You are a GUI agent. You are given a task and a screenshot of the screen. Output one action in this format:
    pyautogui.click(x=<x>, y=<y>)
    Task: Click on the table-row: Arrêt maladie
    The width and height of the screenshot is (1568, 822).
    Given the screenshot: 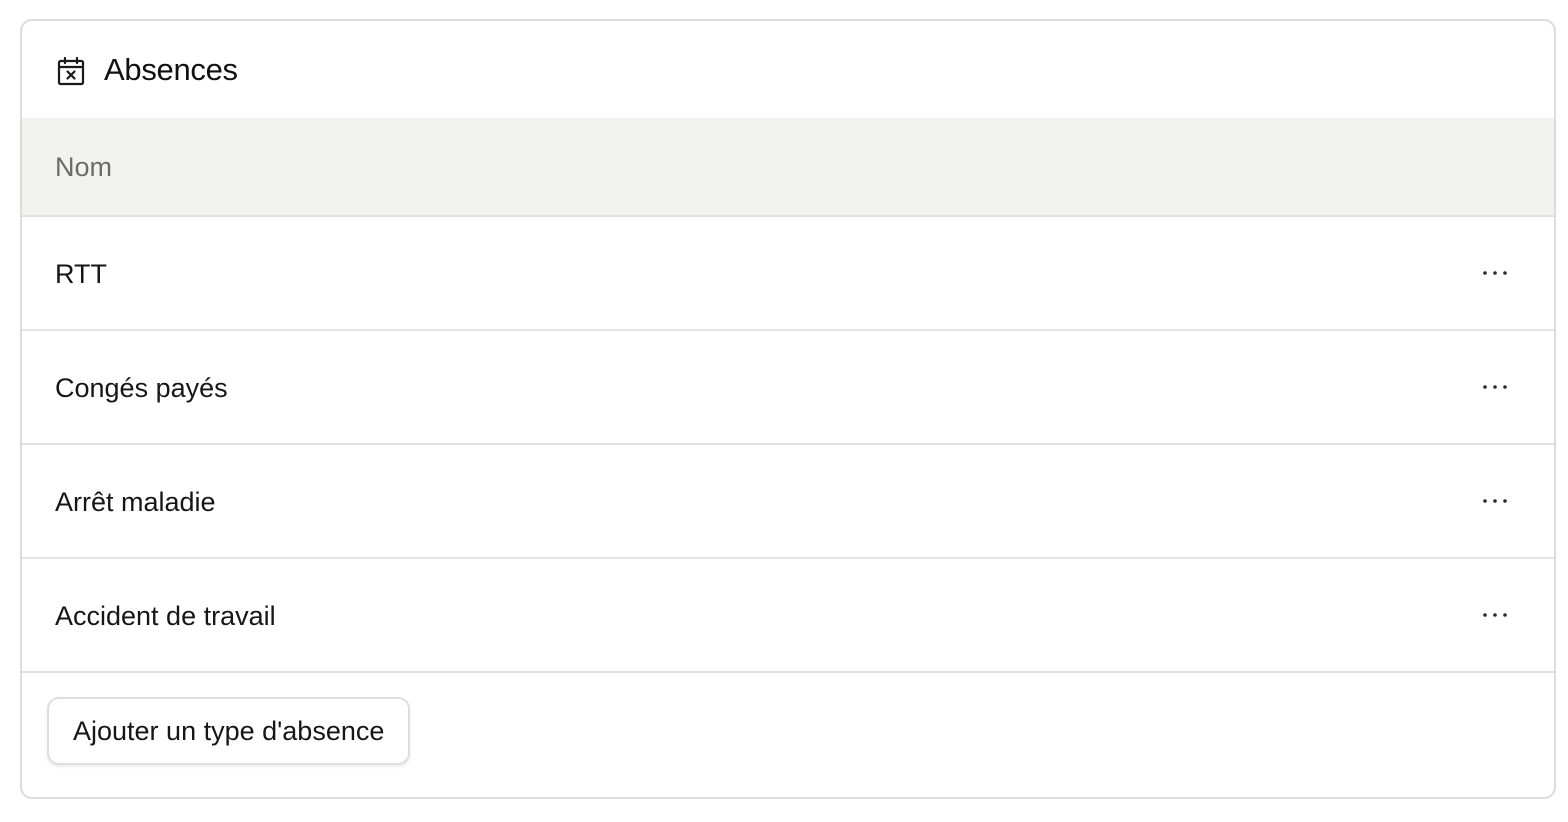 What is the action you would take?
    pyautogui.click(x=788, y=502)
    